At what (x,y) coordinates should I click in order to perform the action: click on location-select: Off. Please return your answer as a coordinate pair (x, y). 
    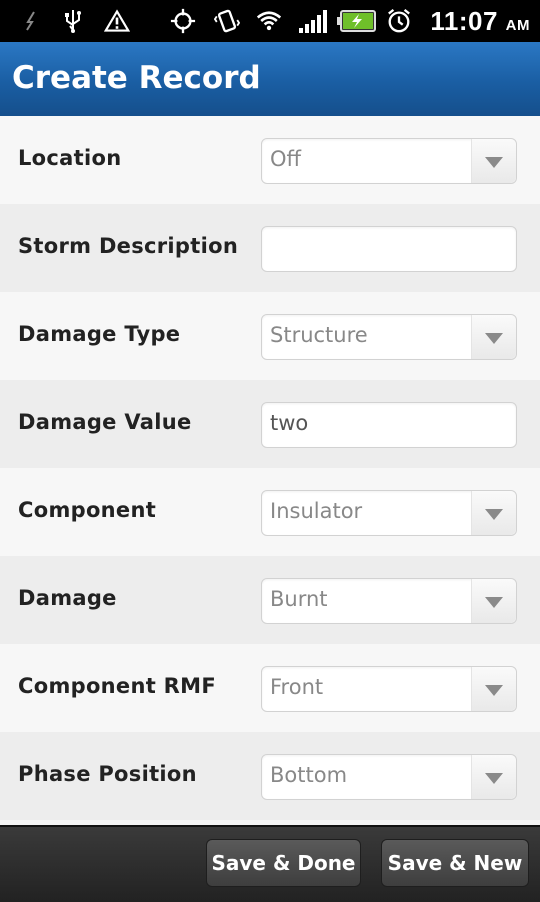
    Looking at the image, I should click on (389, 161).